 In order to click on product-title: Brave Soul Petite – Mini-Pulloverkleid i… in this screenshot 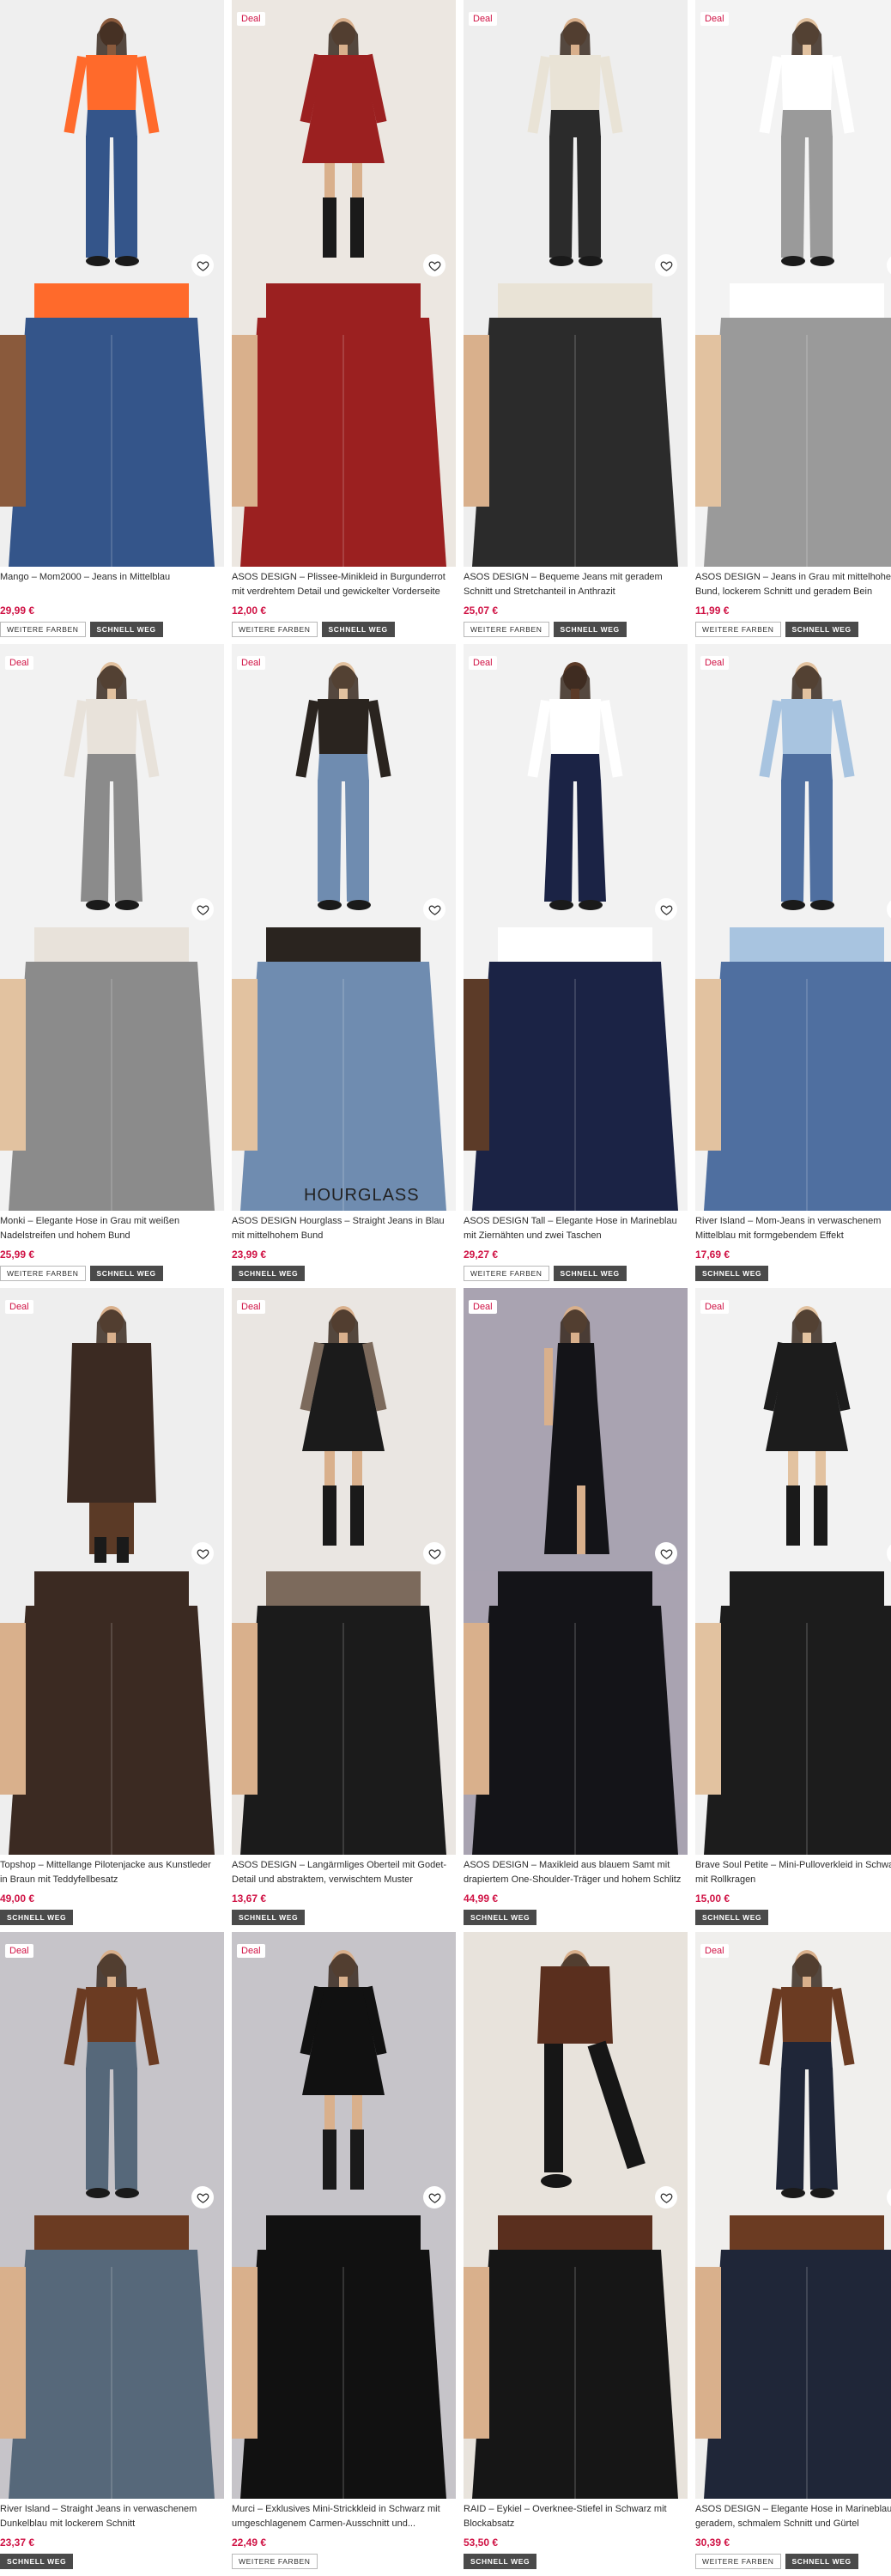, I will do `click(793, 1872)`.